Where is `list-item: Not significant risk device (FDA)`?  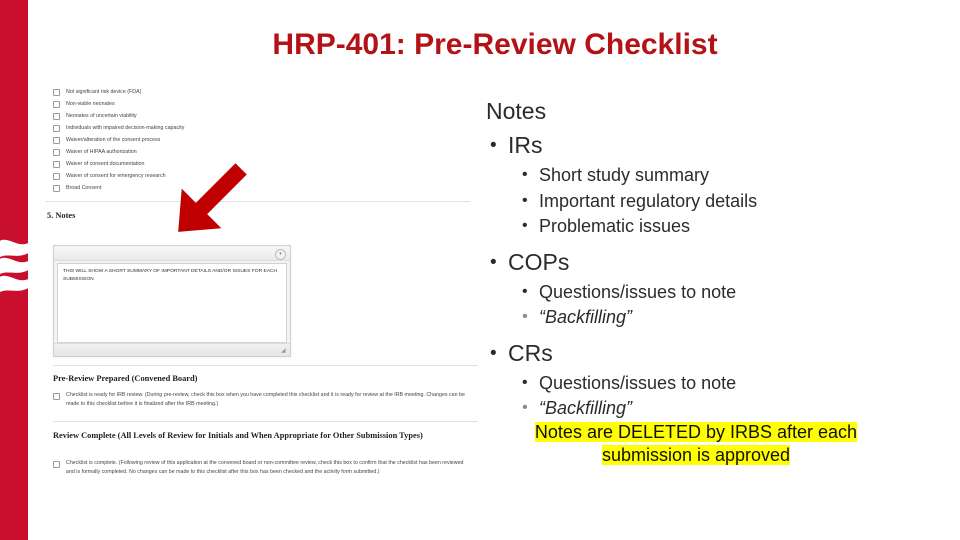 list-item: Not significant risk device (FDA) is located at coordinates (265, 92).